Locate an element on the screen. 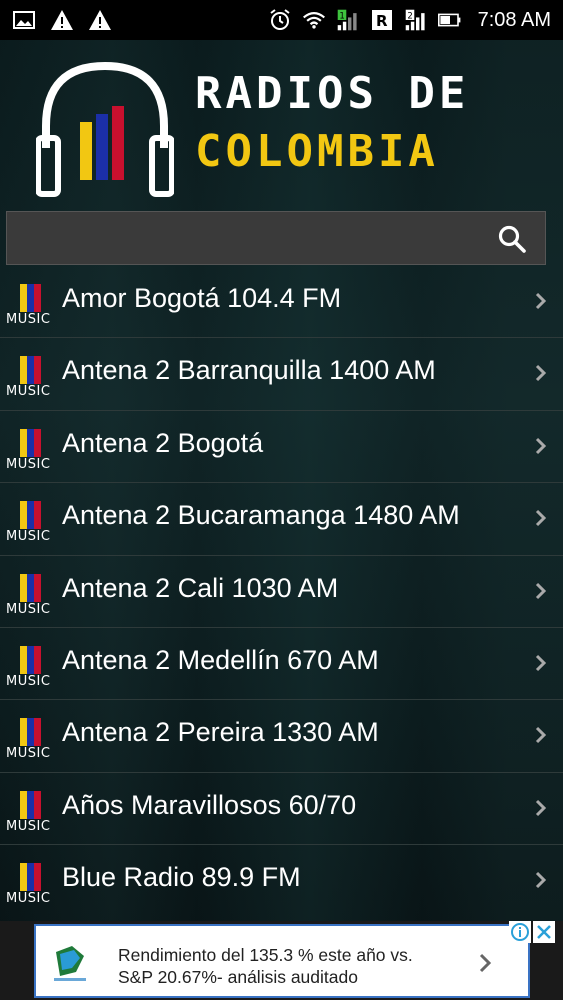 The image size is (563, 1000). station-item: MUSIC Antena 2 Bucaramanga 1480 AM is located at coordinates (281, 519).